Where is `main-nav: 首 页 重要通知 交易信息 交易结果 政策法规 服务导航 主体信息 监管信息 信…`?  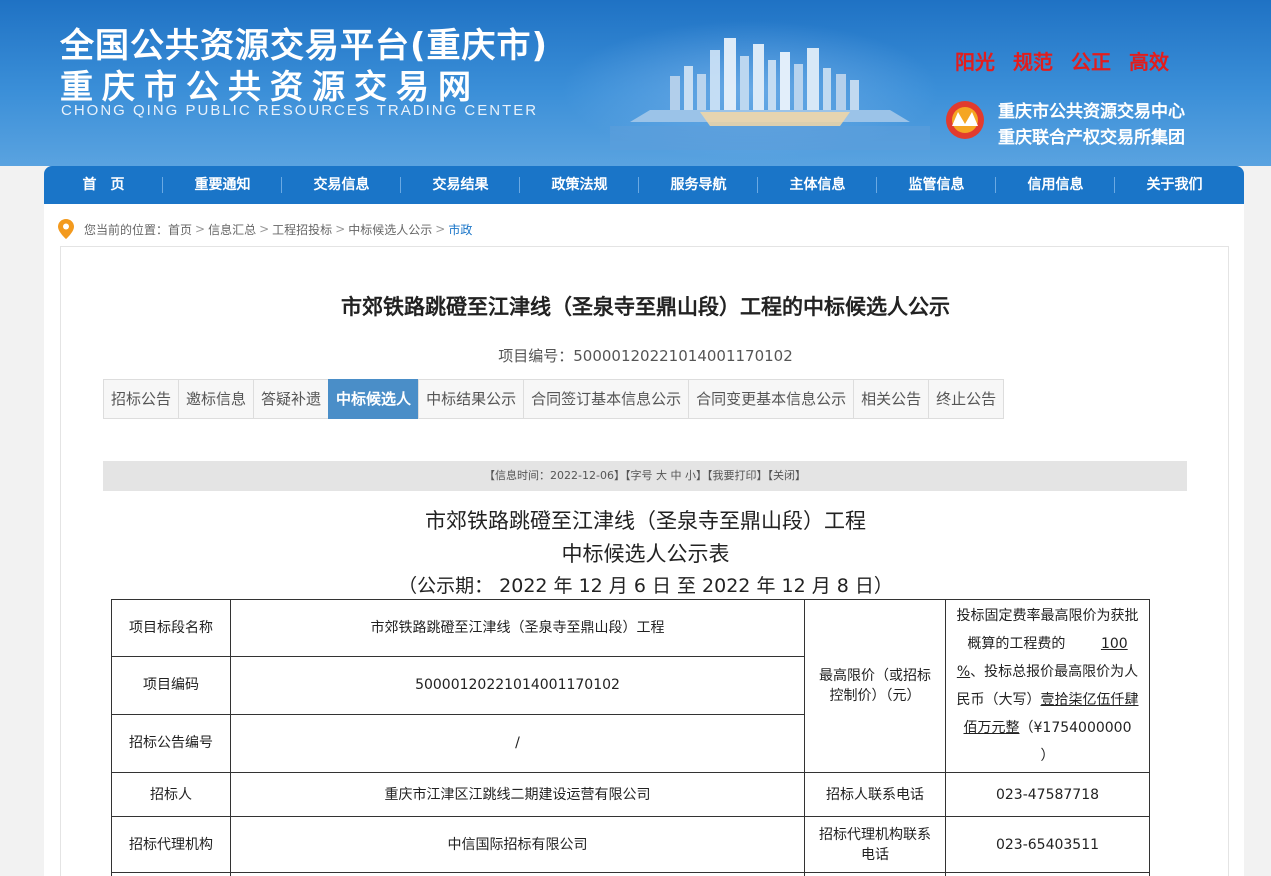
main-nav: 首 页 重要通知 交易信息 交易结果 政策法规 服务导航 主体信息 监管信息 信… is located at coordinates (644, 185).